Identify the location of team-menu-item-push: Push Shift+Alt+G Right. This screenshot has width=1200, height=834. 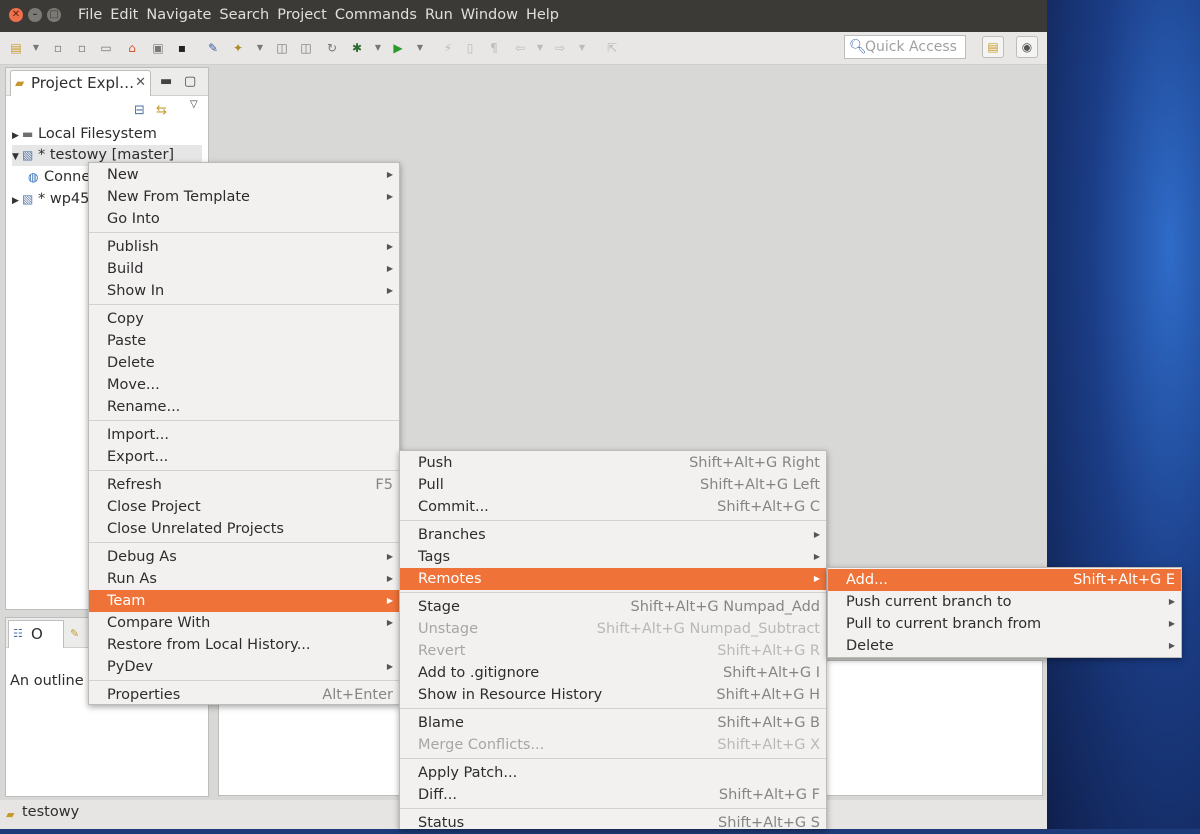
(613, 463).